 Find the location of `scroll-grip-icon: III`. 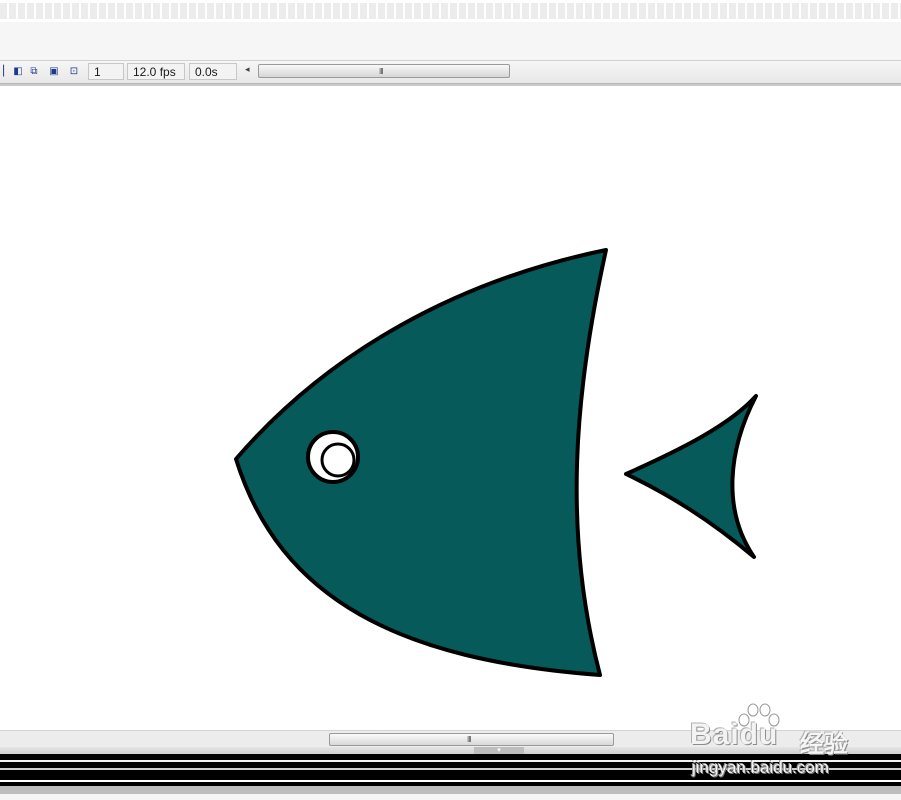

scroll-grip-icon: III is located at coordinates (469, 739).